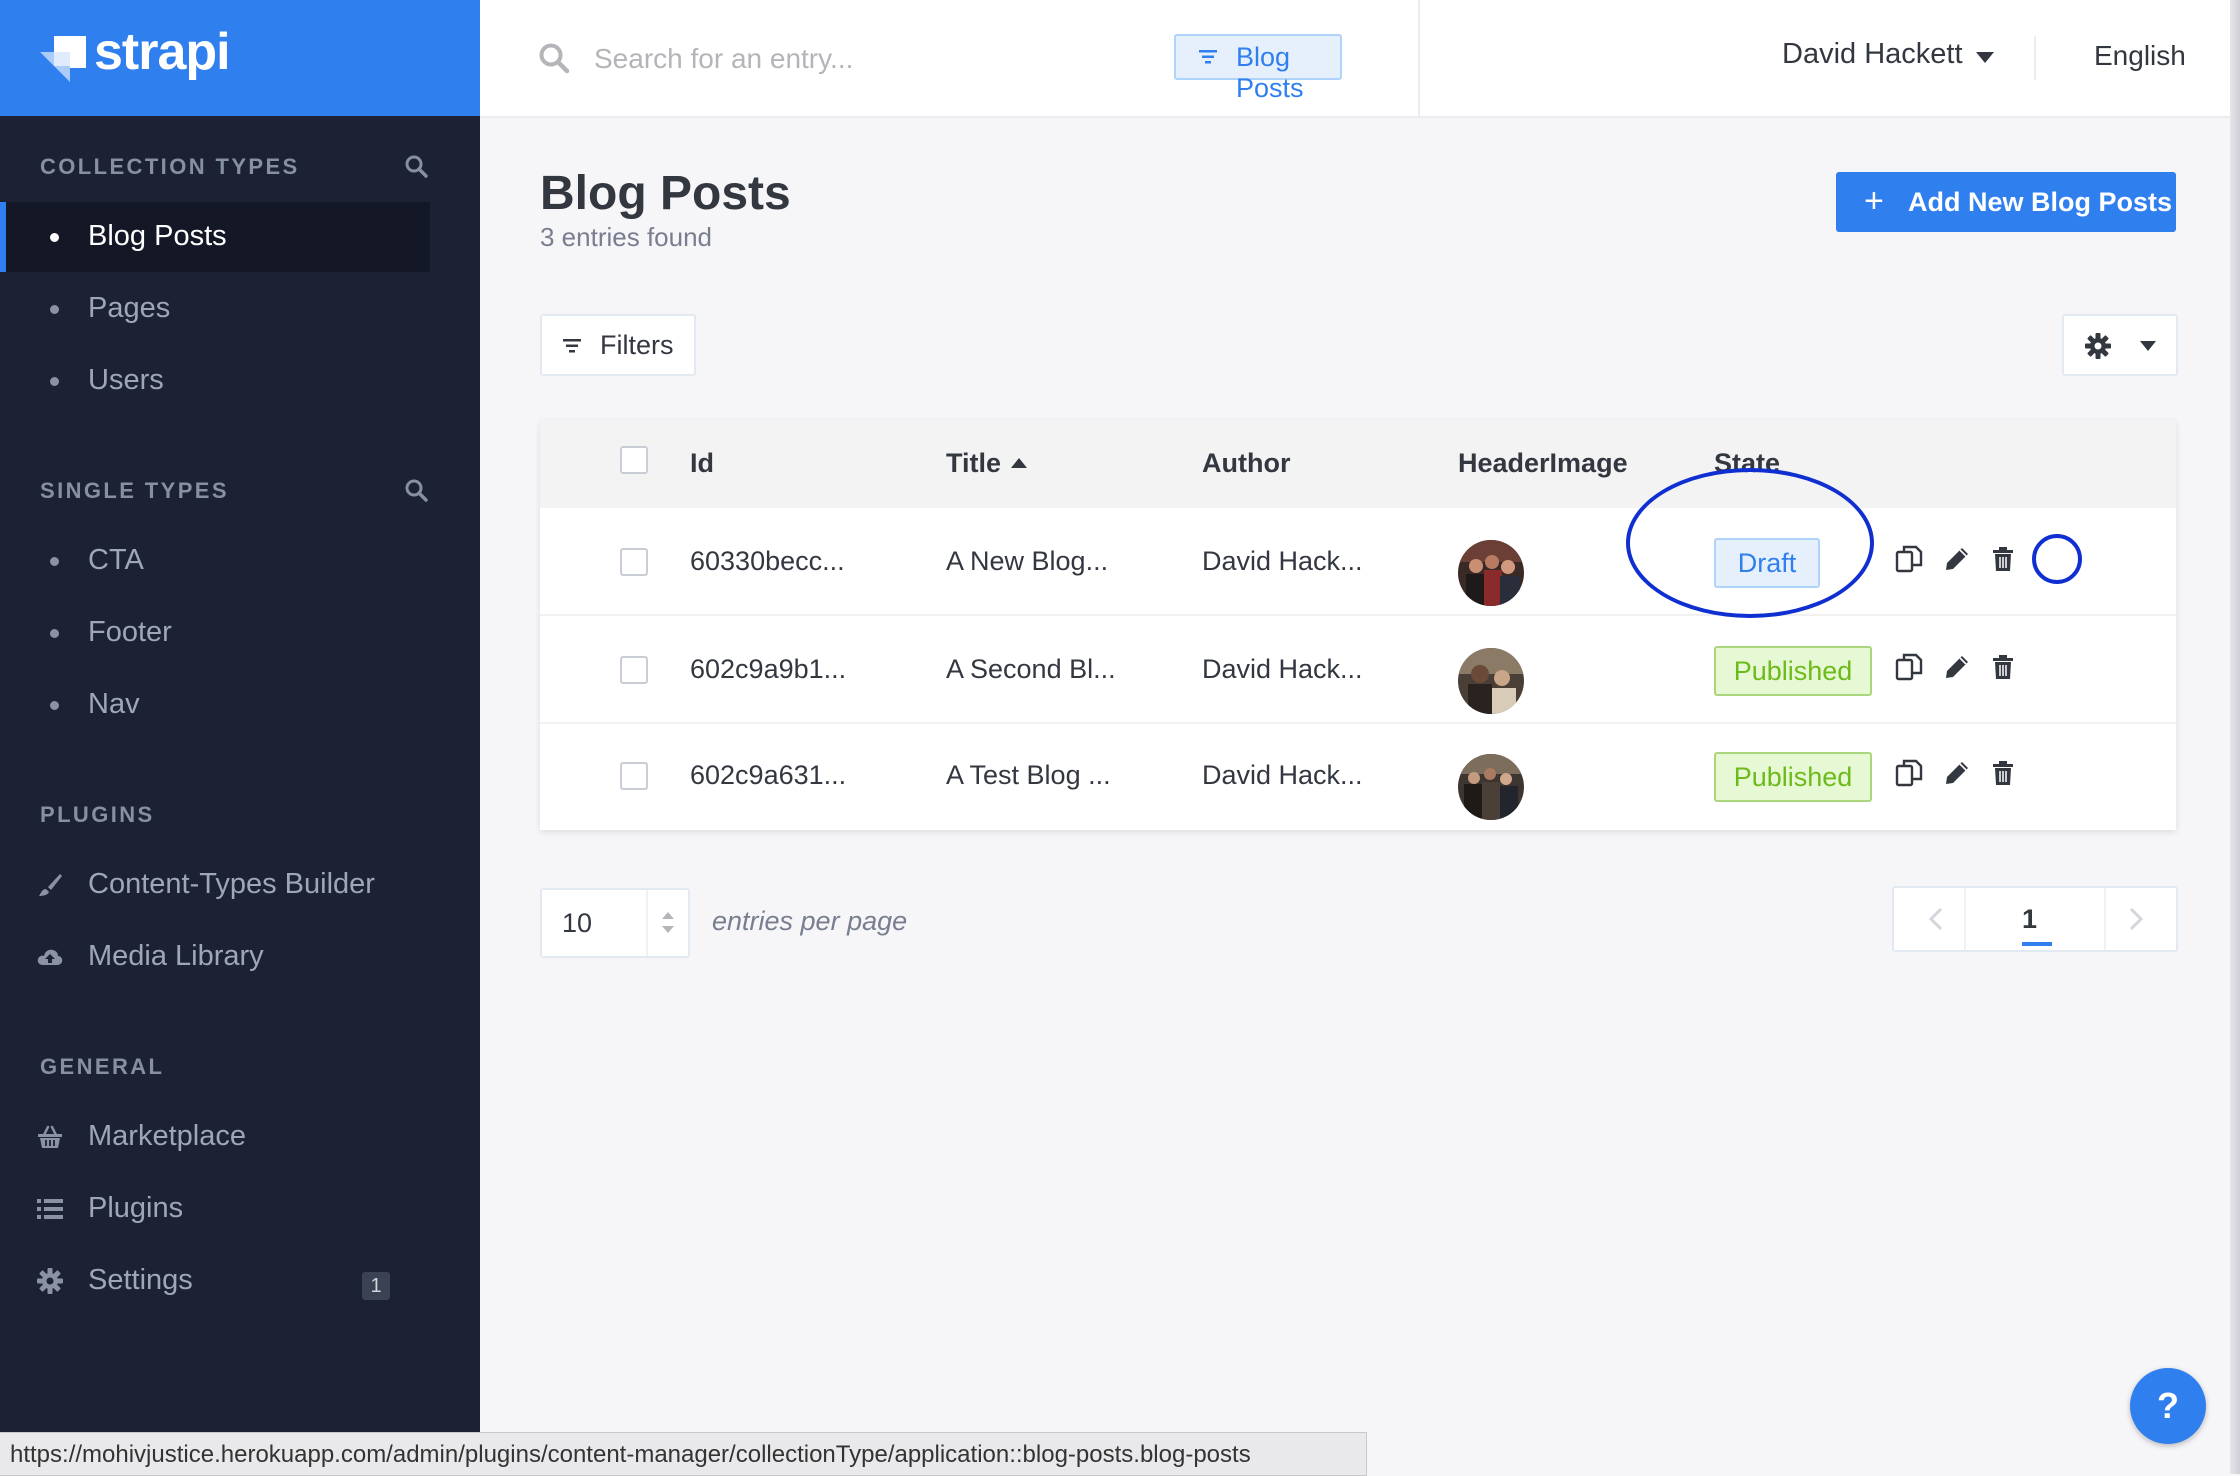 The width and height of the screenshot is (2240, 1476). Describe the element at coordinates (1208, 57) in the screenshot. I see `filter-icon` at that location.